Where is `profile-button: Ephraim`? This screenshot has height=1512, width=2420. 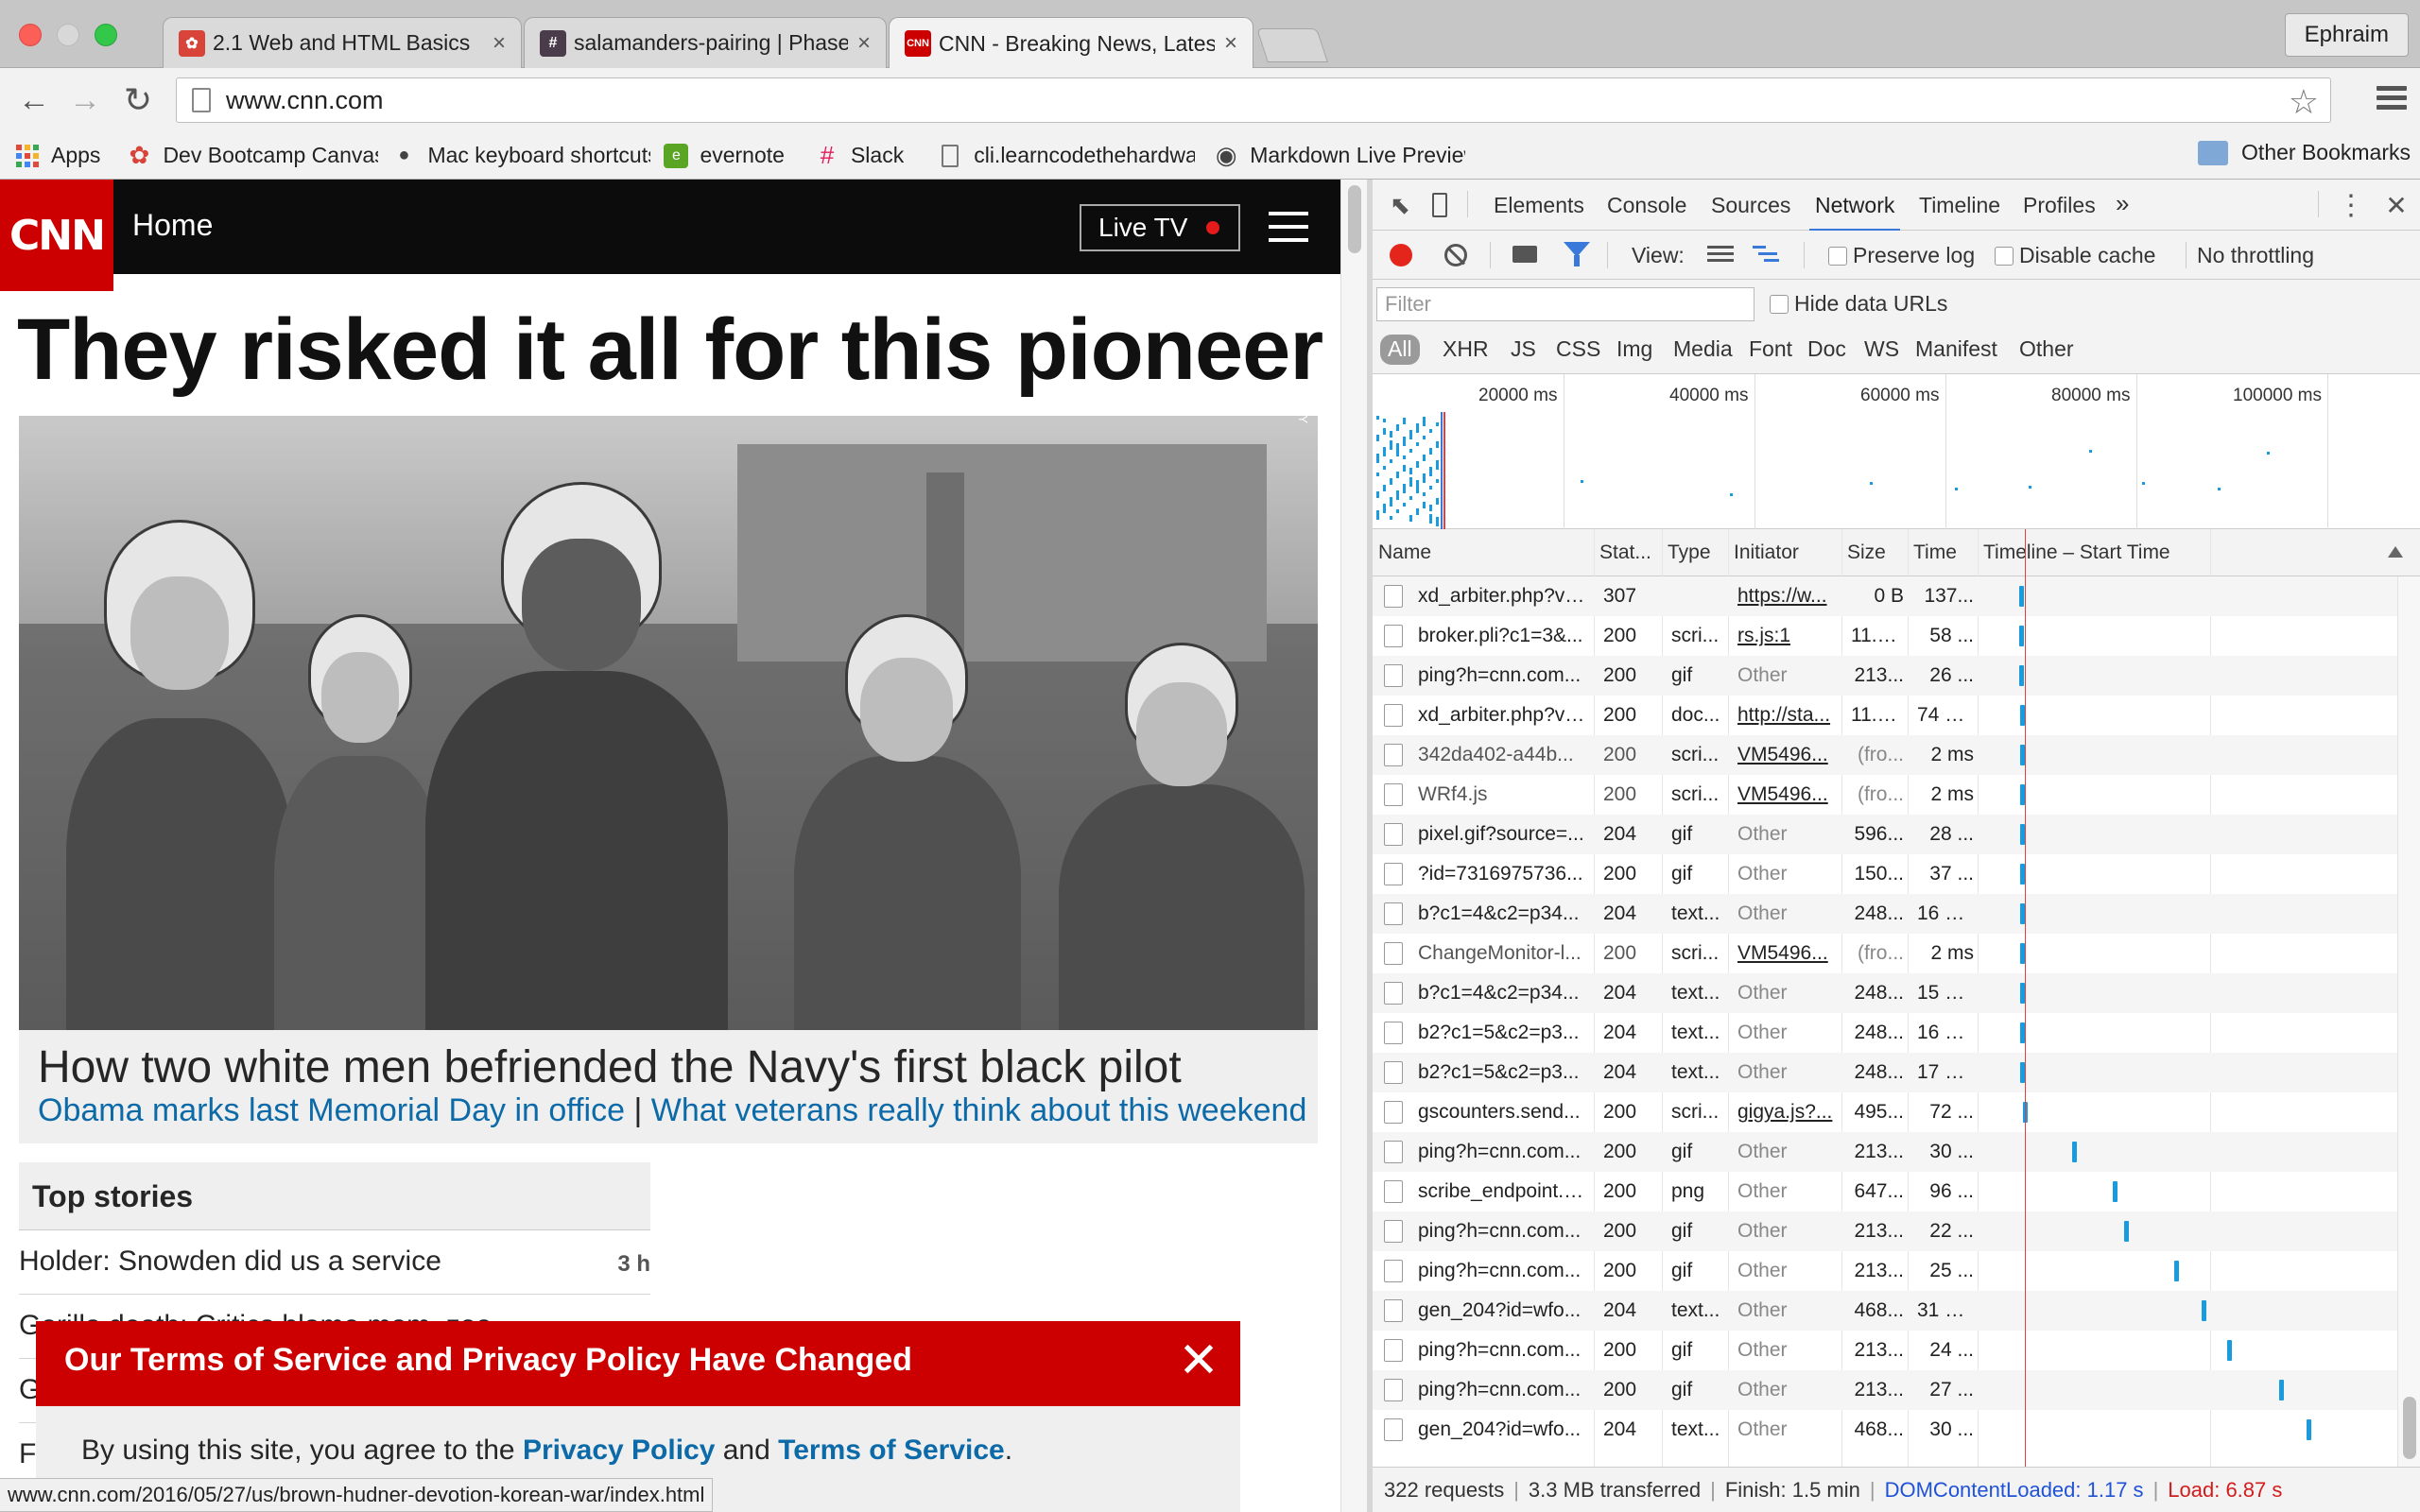 profile-button: Ephraim is located at coordinates (2346, 35).